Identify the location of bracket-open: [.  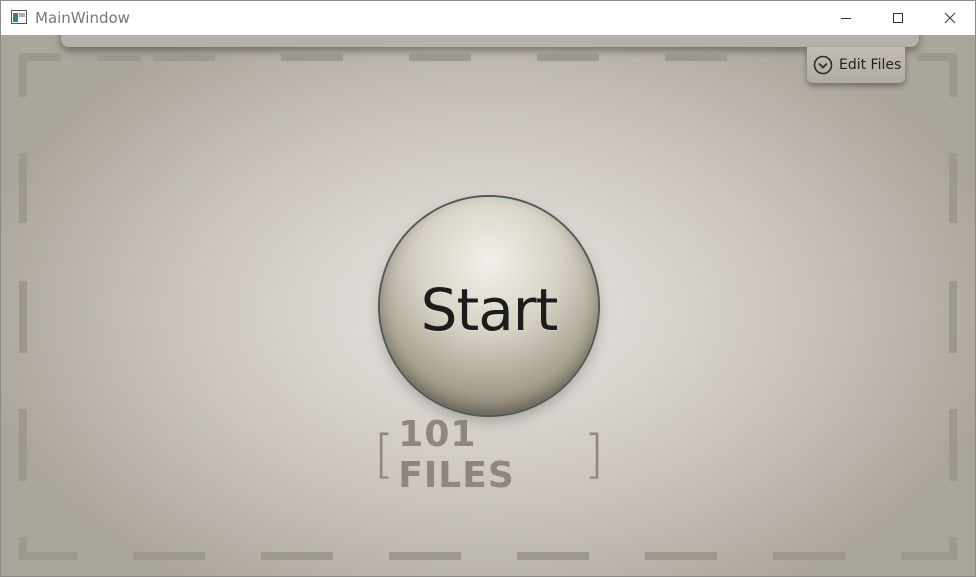
(384, 455).